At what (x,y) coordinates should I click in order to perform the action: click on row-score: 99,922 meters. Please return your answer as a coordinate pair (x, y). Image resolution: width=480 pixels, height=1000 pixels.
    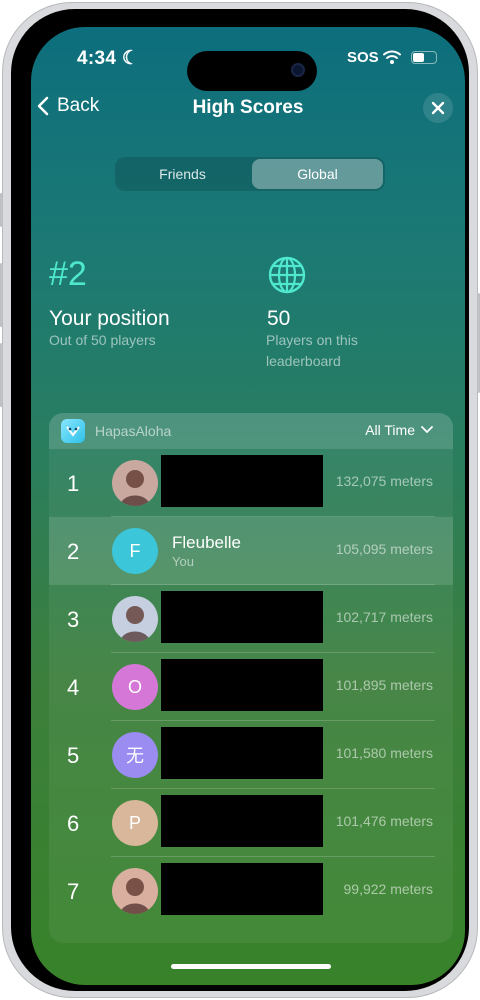
    Looking at the image, I should click on (388, 889).